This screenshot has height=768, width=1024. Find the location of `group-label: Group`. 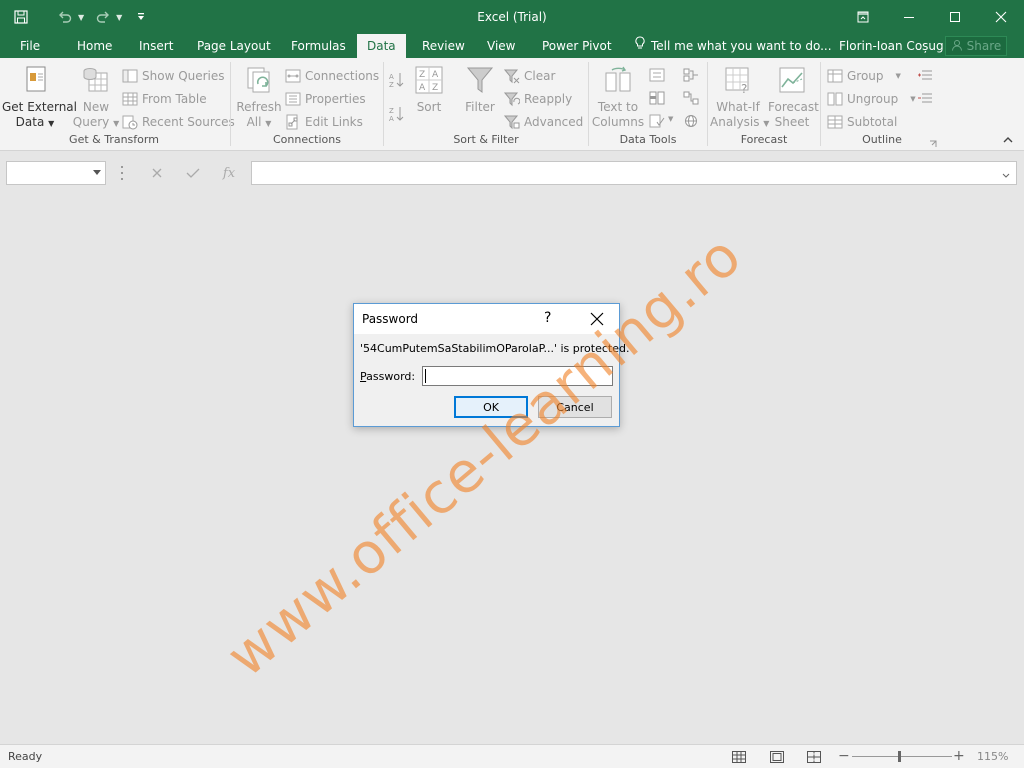

group-label: Group is located at coordinates (865, 76).